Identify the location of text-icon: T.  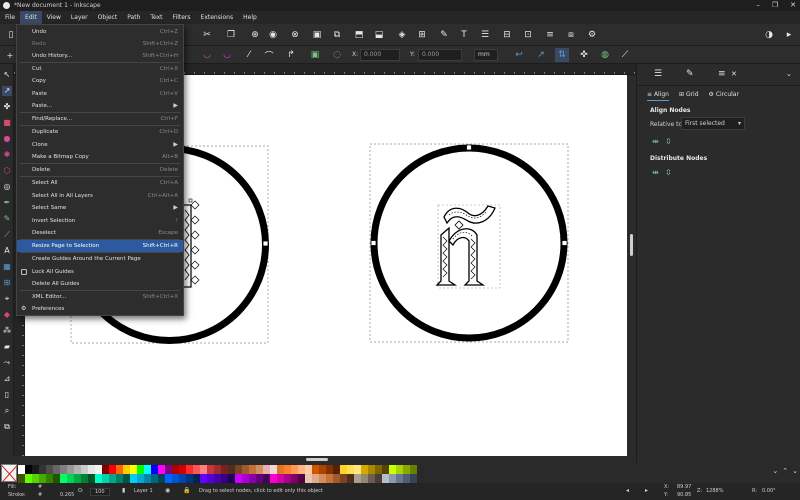
(464, 35).